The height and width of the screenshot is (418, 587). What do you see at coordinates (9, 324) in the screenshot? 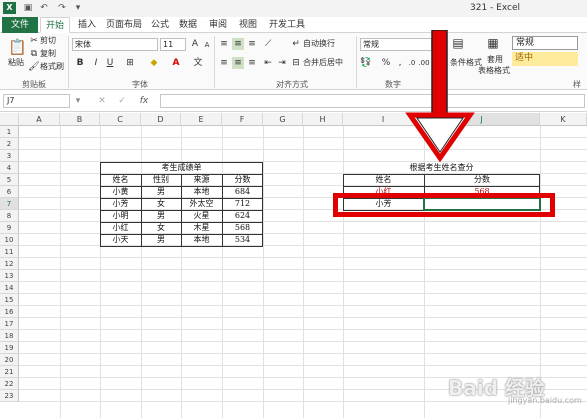
I see `row-header-17: 17` at bounding box center [9, 324].